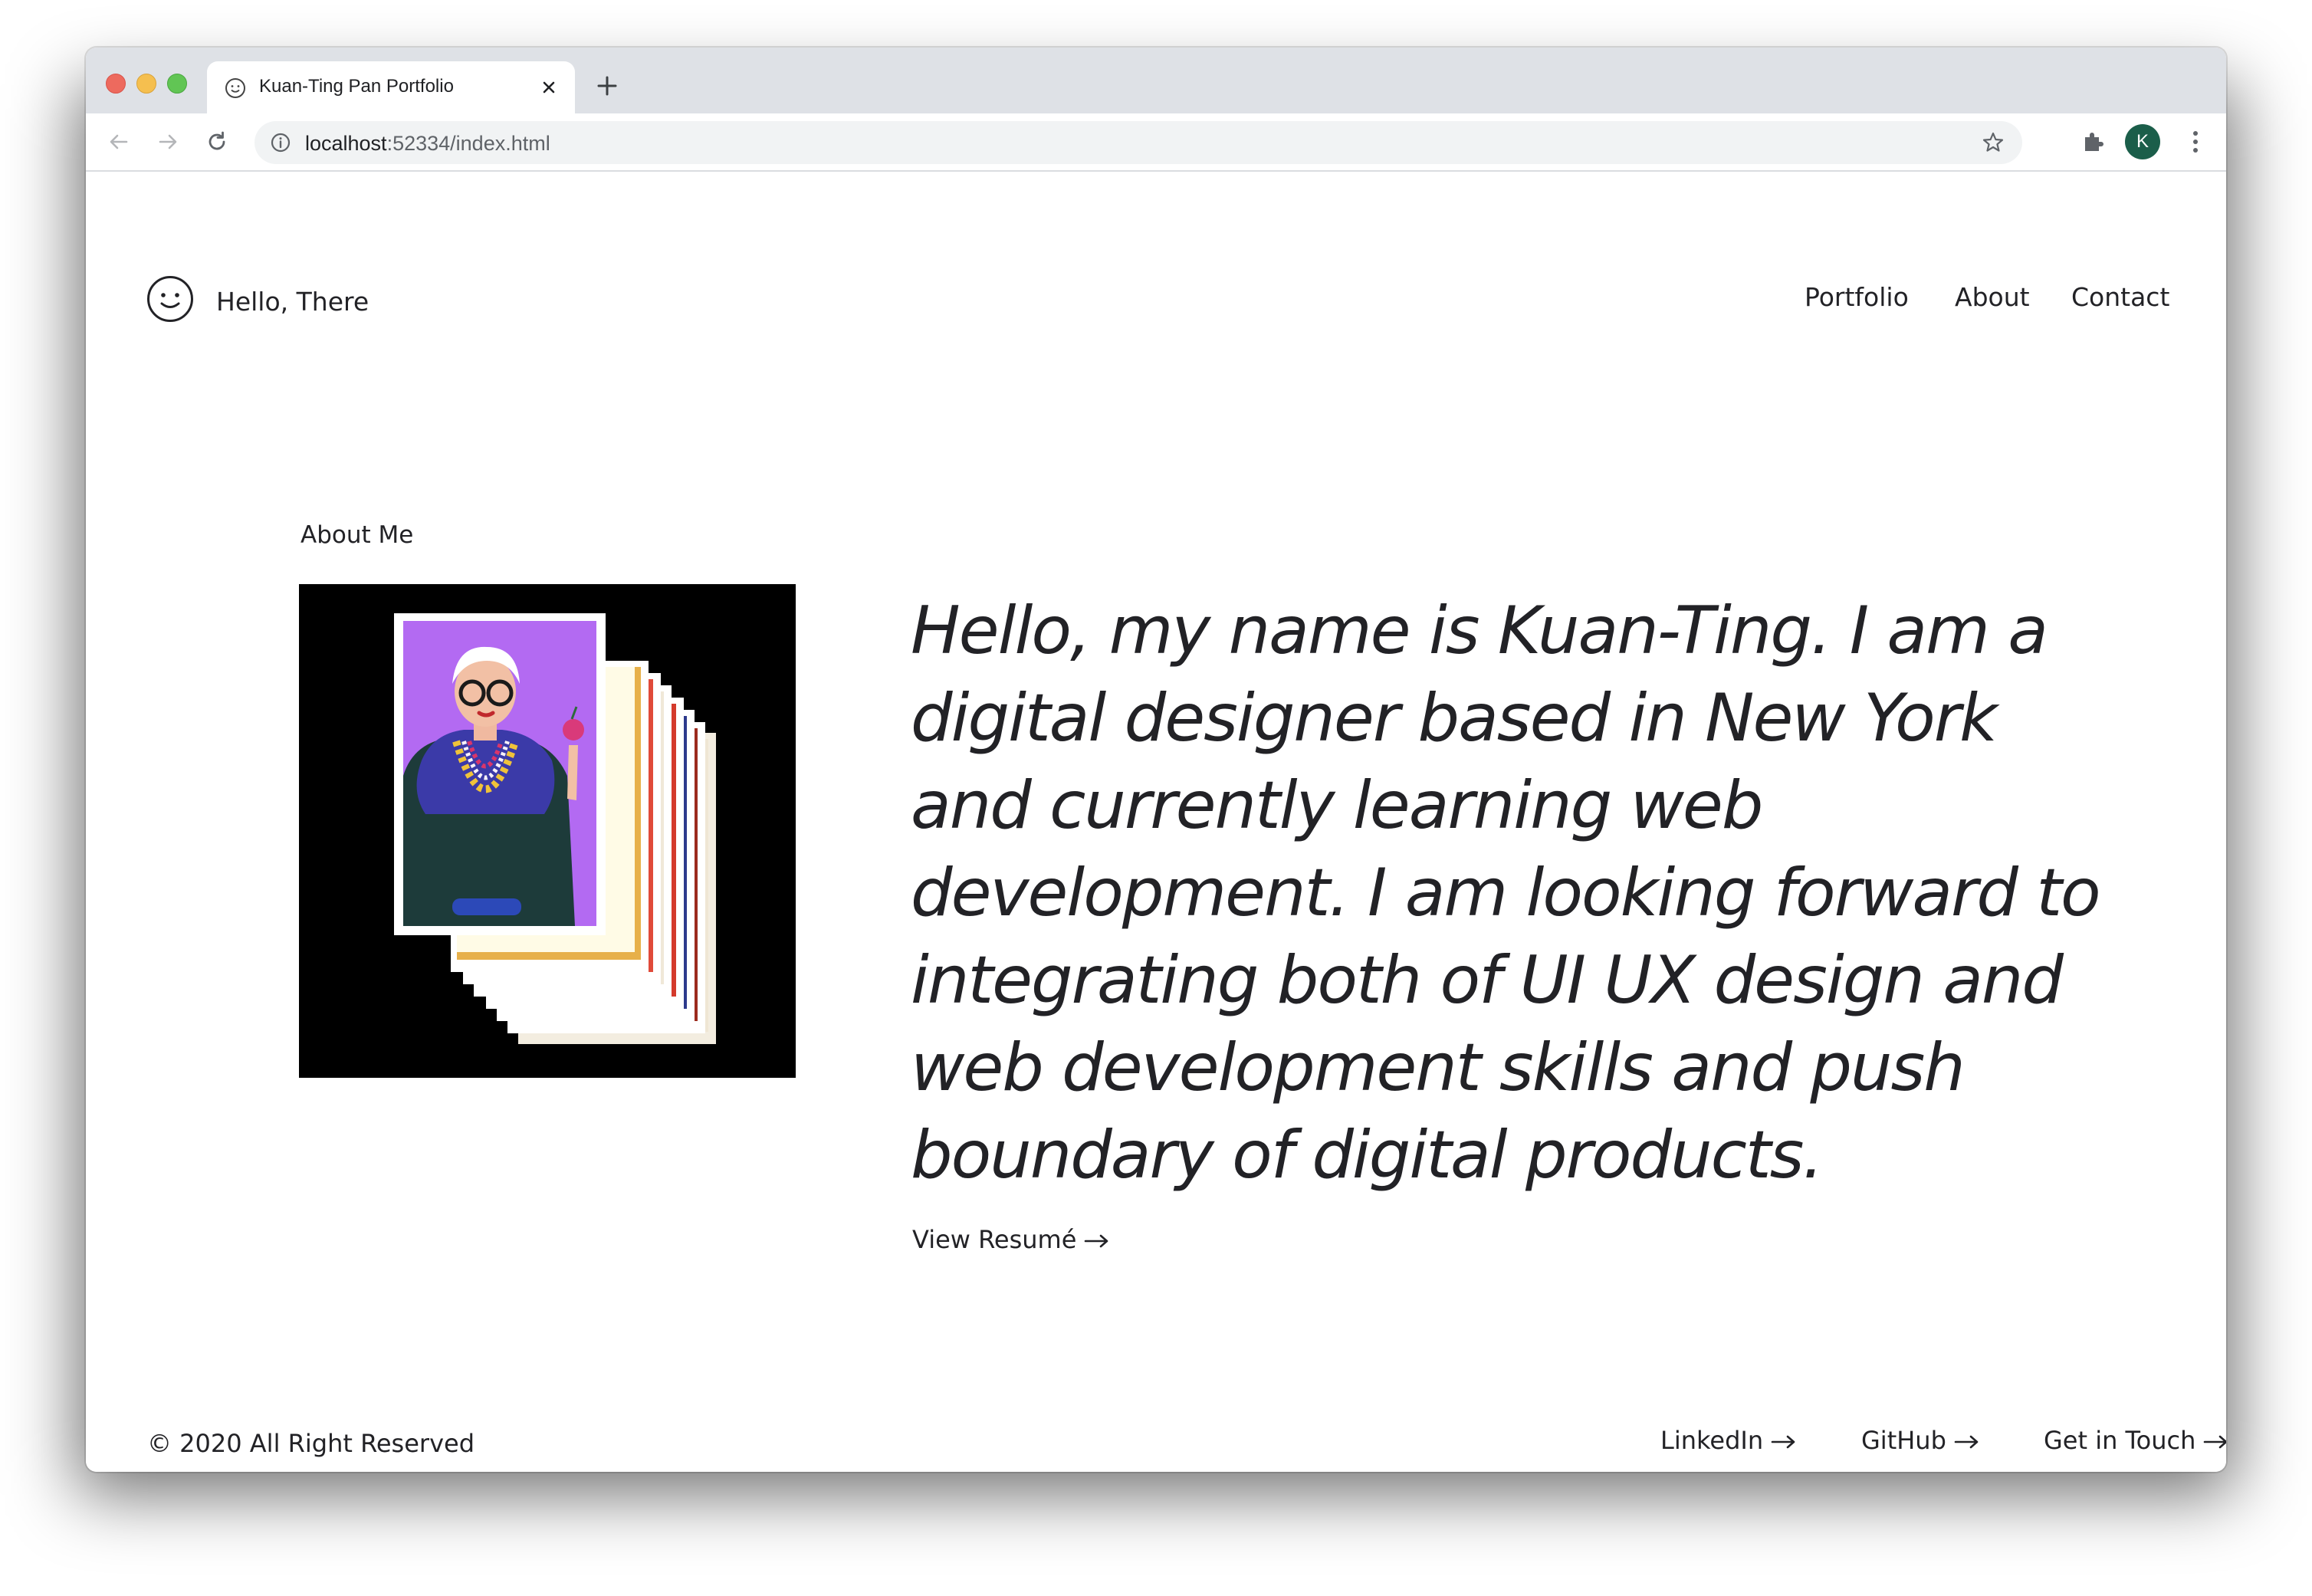  Describe the element at coordinates (311, 1443) in the screenshot. I see `copyright-text: © 2020 All Right Reserved` at that location.